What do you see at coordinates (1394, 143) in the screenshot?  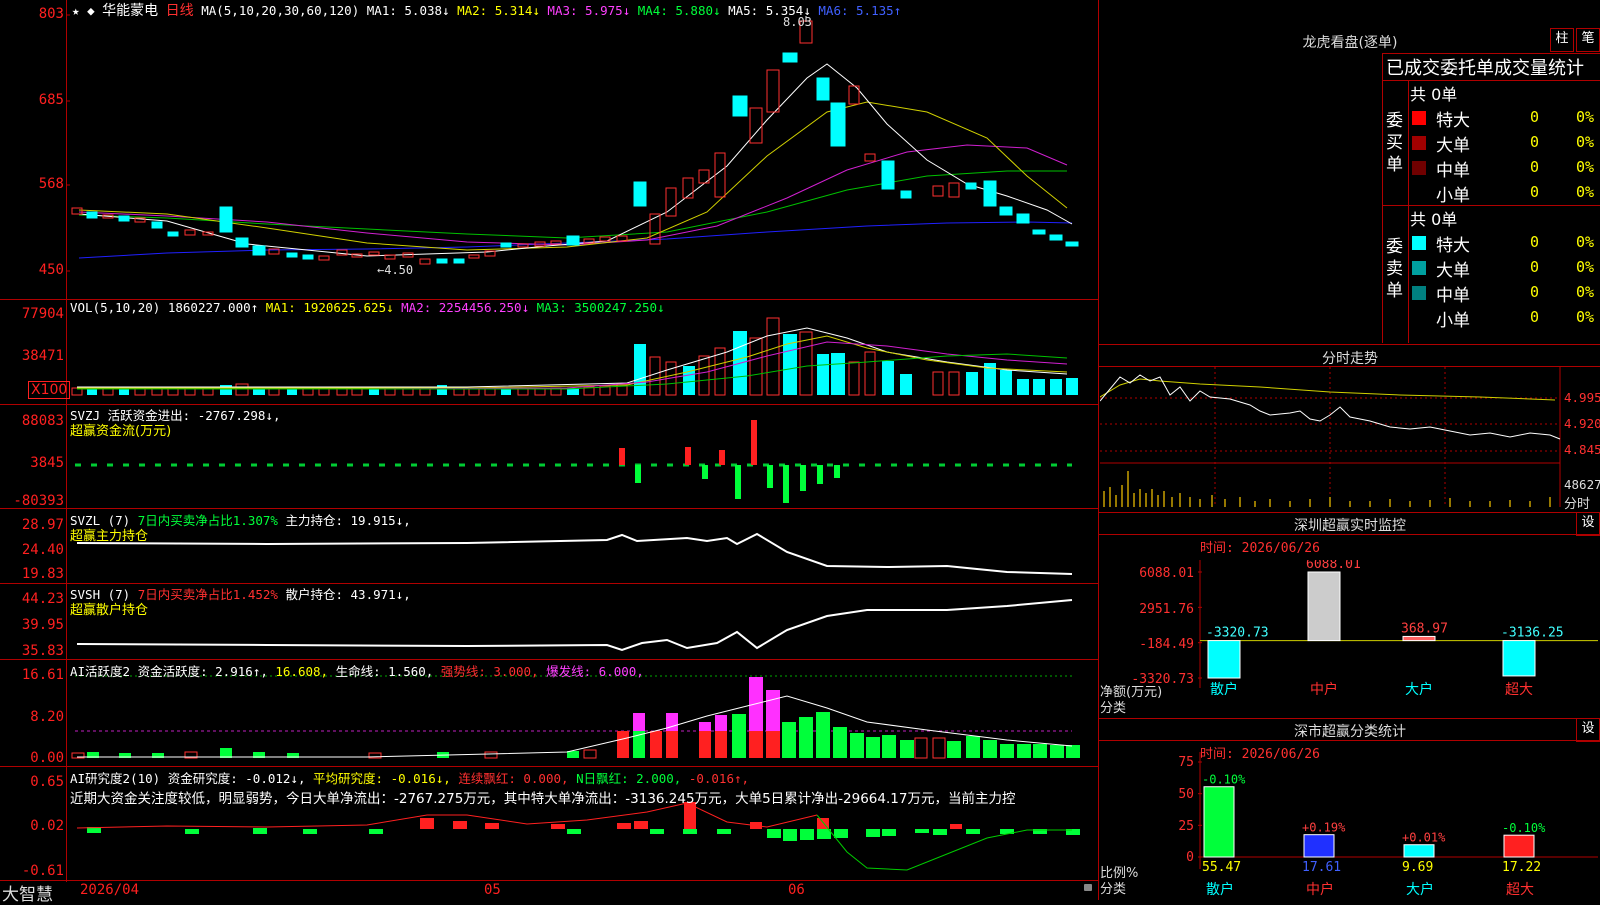 I see `buy-orders-label: 委买单` at bounding box center [1394, 143].